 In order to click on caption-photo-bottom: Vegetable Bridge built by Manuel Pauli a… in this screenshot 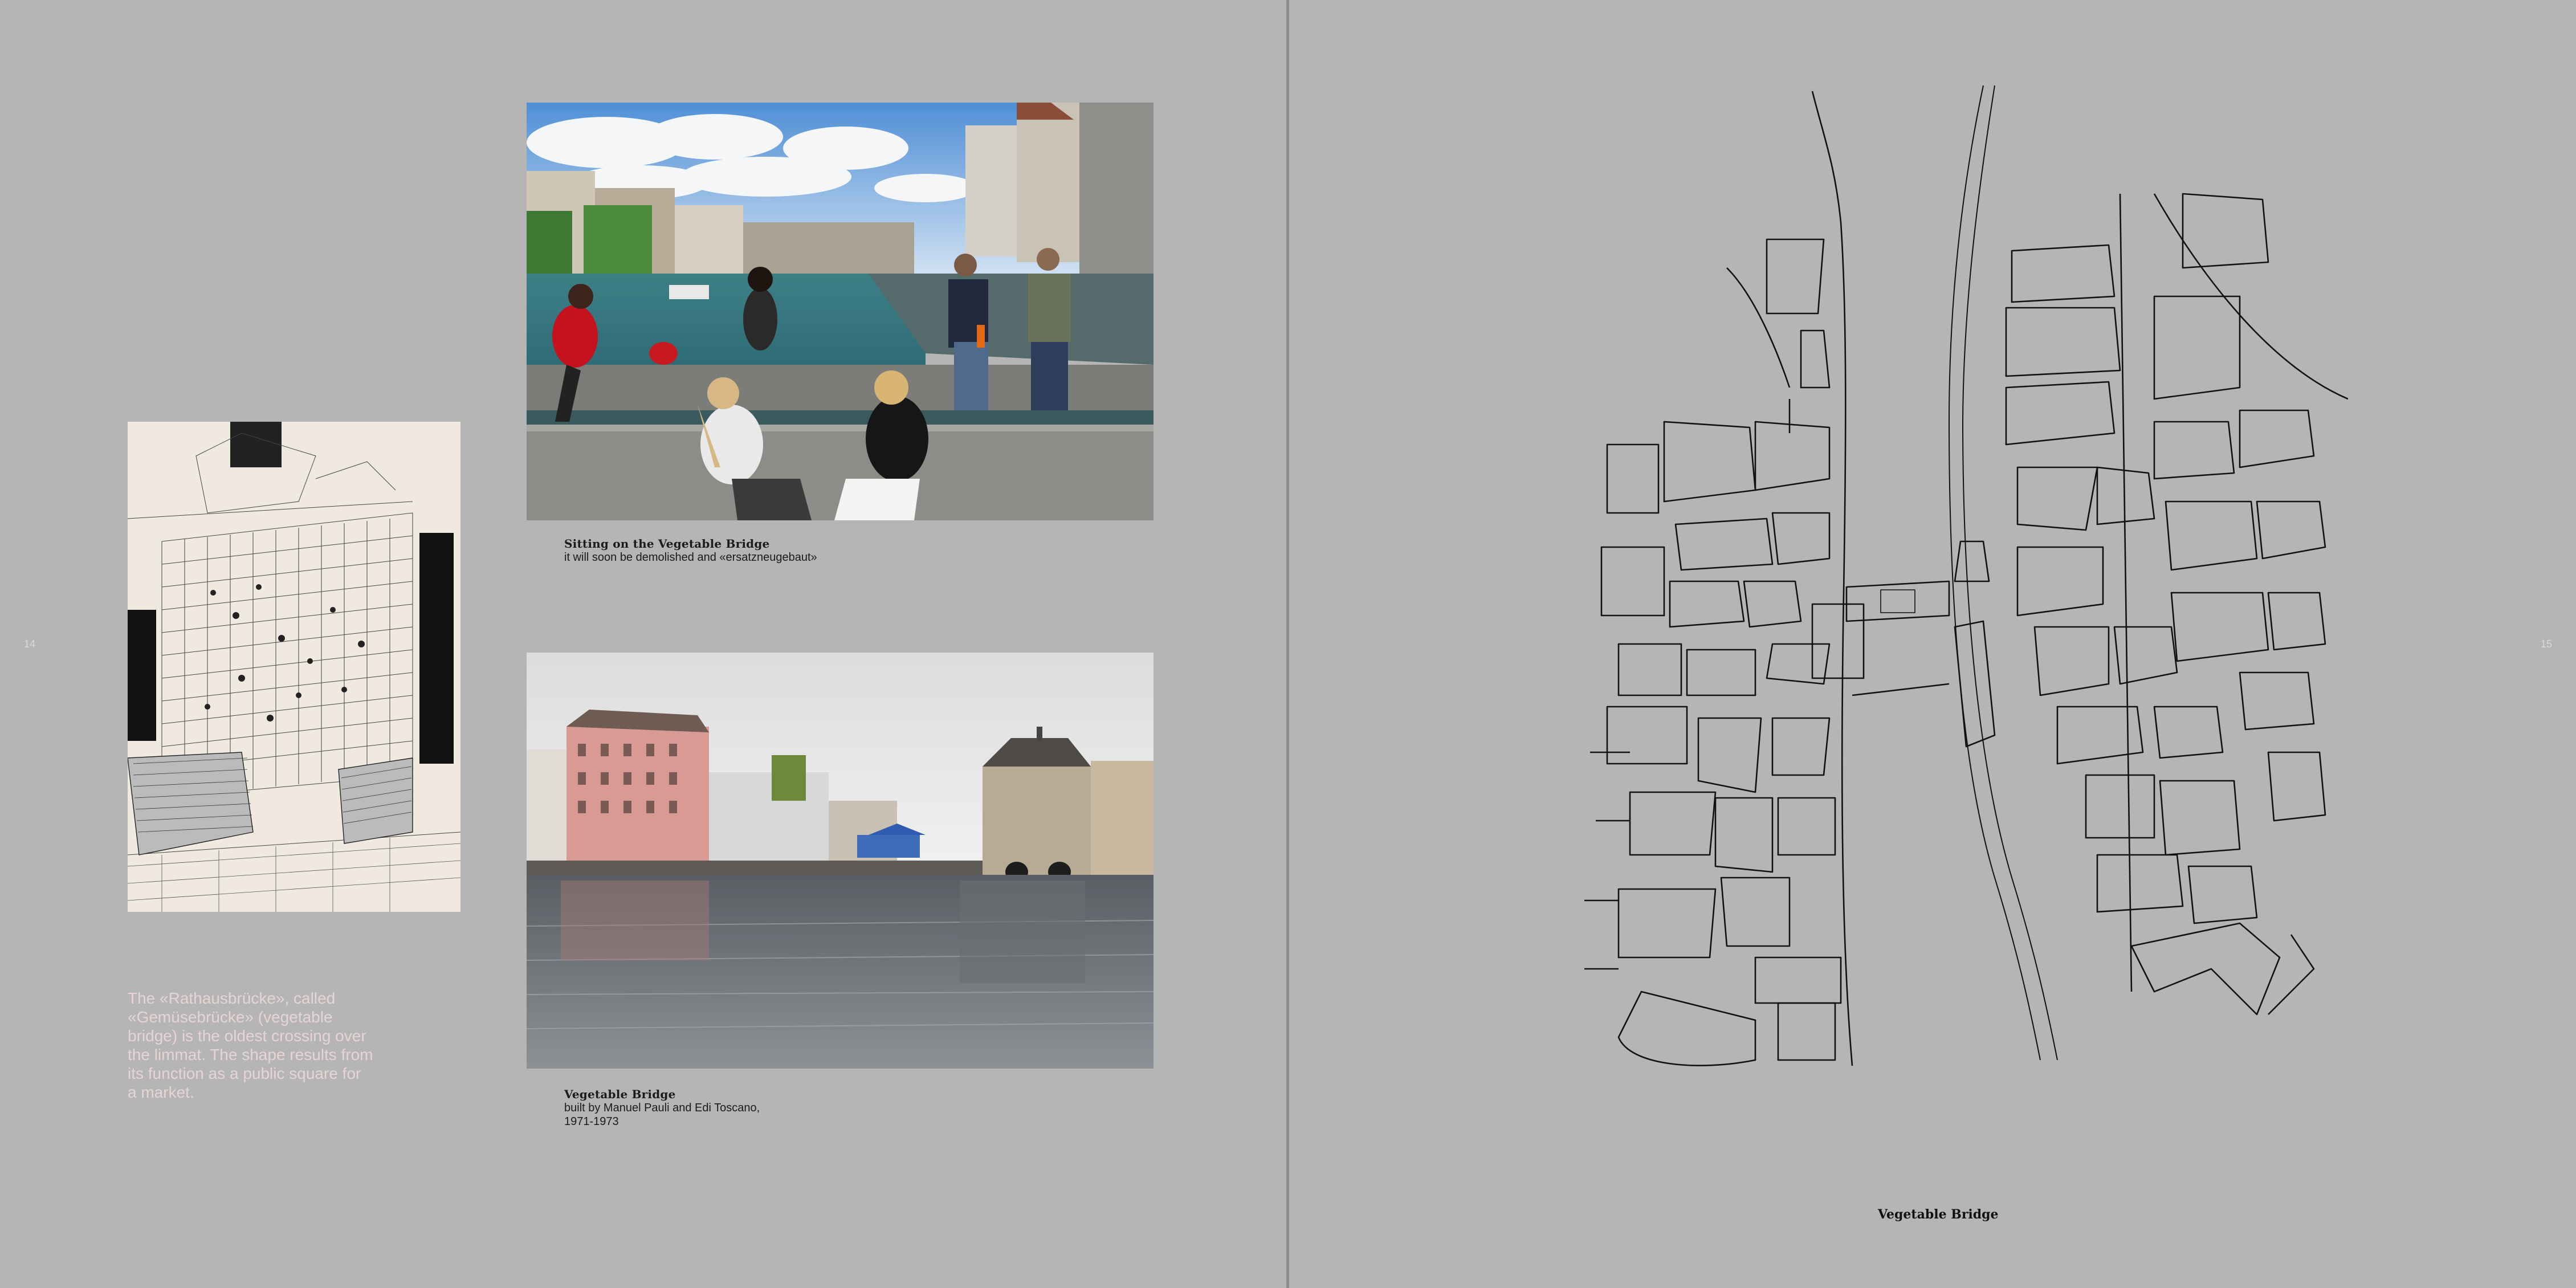, I will do `click(662, 1107)`.